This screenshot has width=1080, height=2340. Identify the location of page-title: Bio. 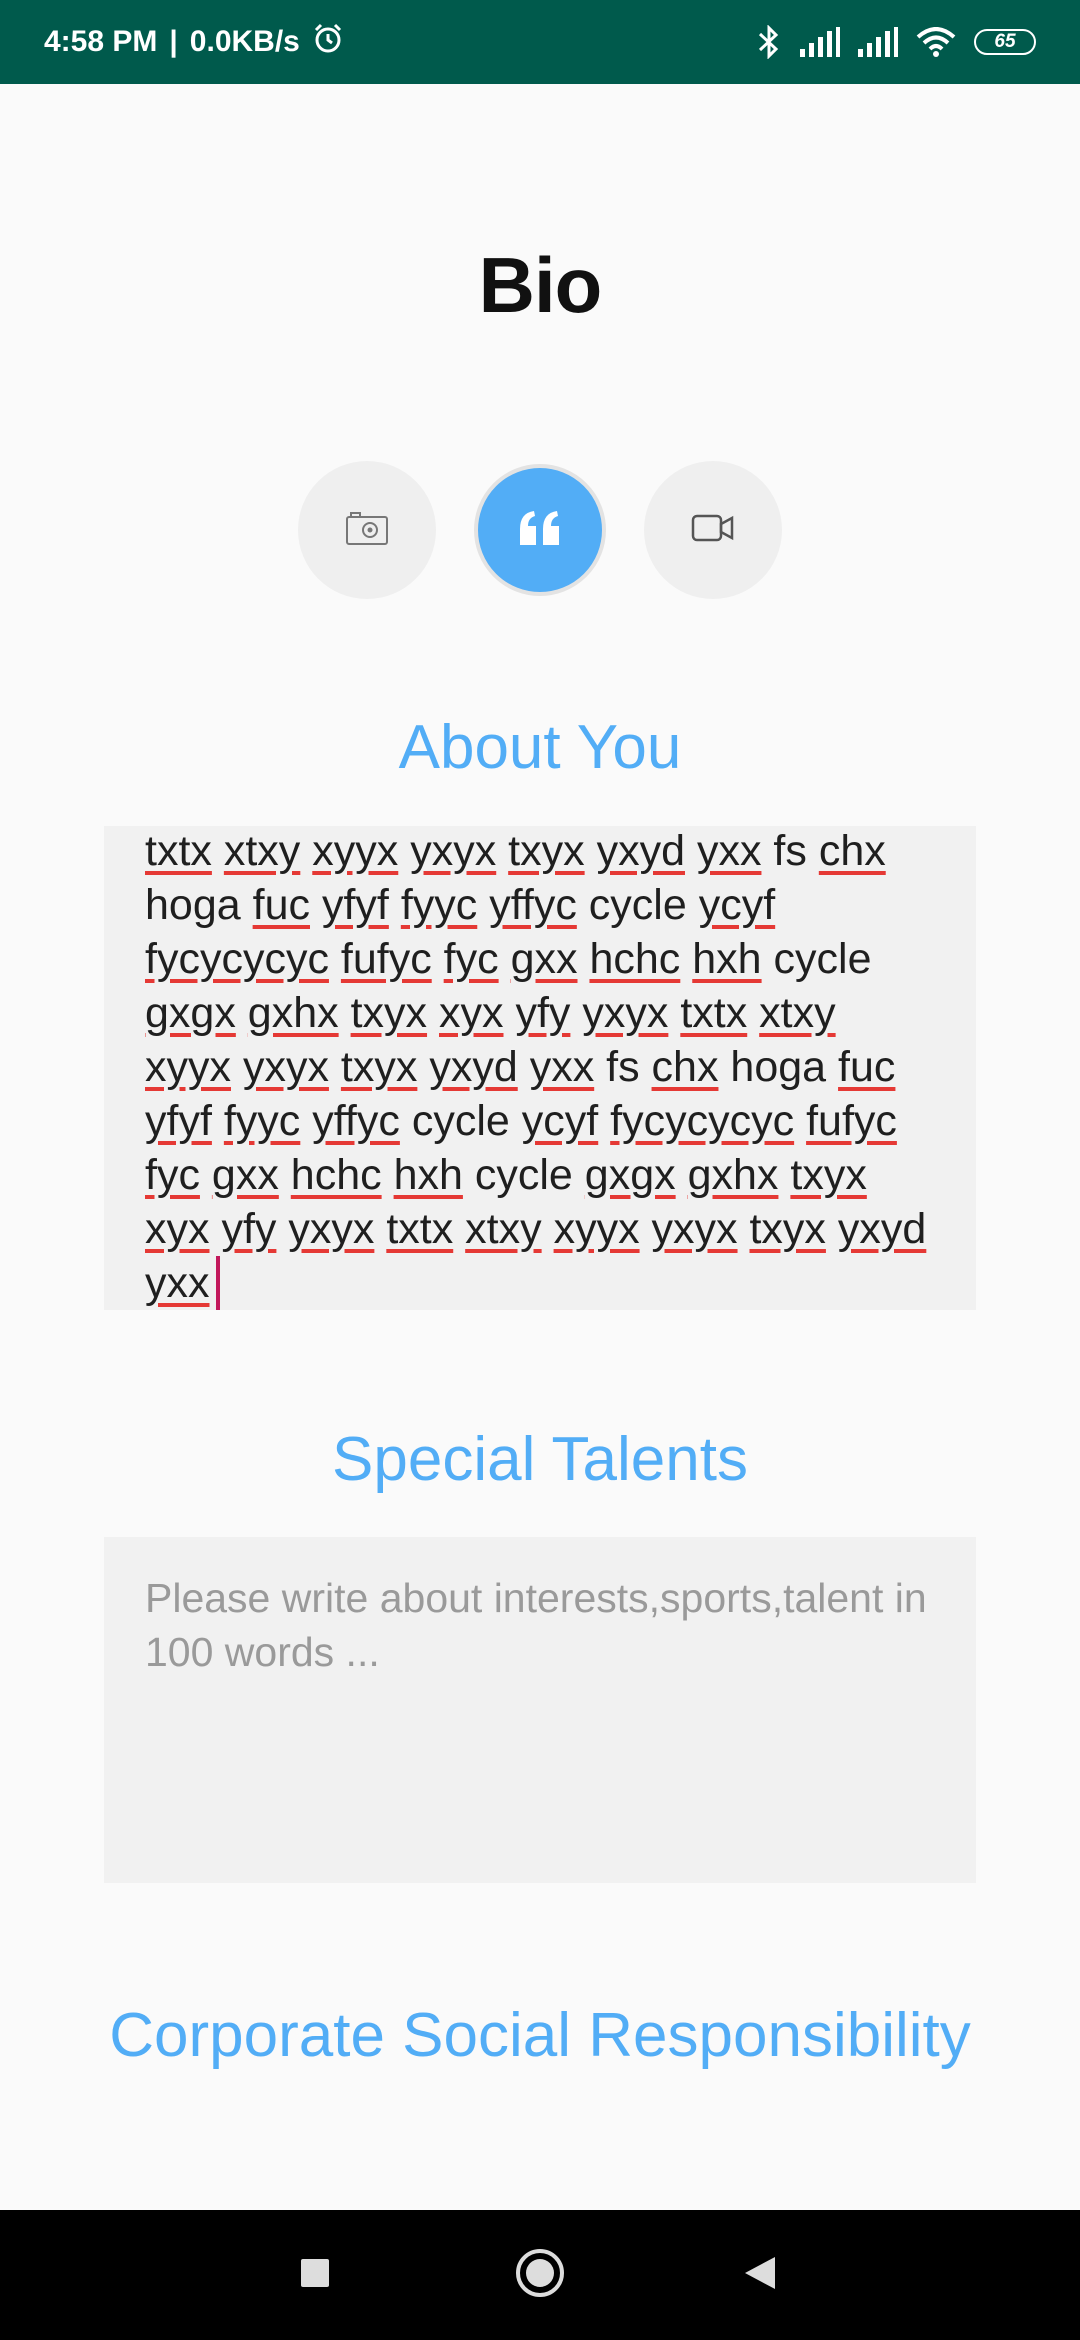
(540, 285).